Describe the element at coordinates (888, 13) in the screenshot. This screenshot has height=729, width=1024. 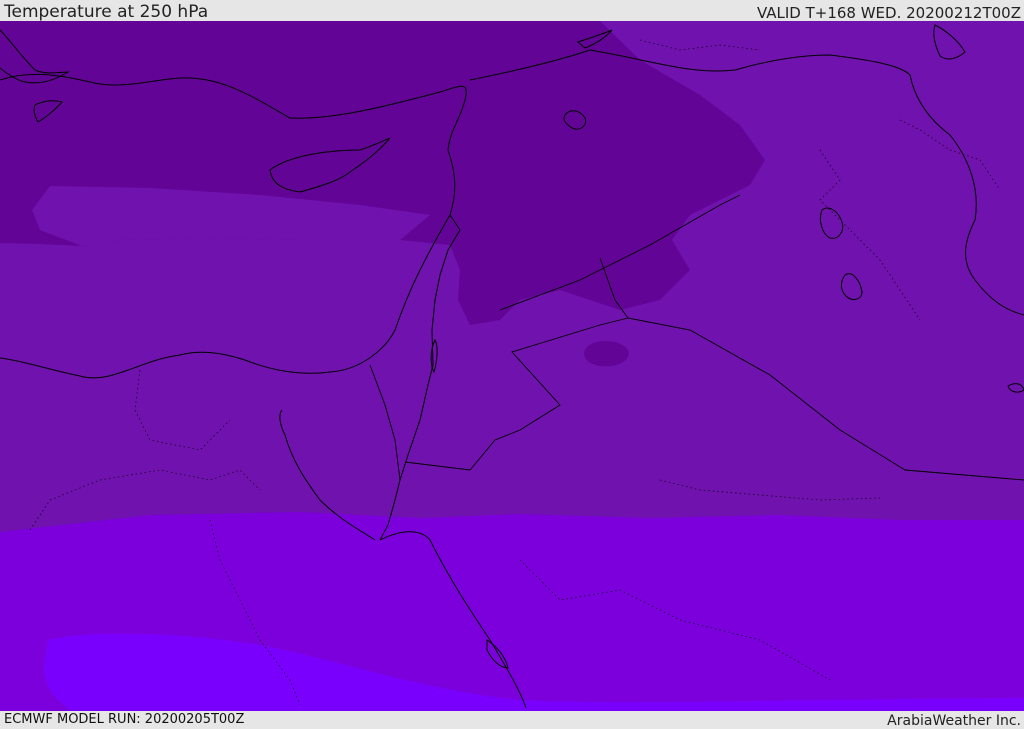
I see `valid-time: VALID T+168 WED. 20200212T00Z` at that location.